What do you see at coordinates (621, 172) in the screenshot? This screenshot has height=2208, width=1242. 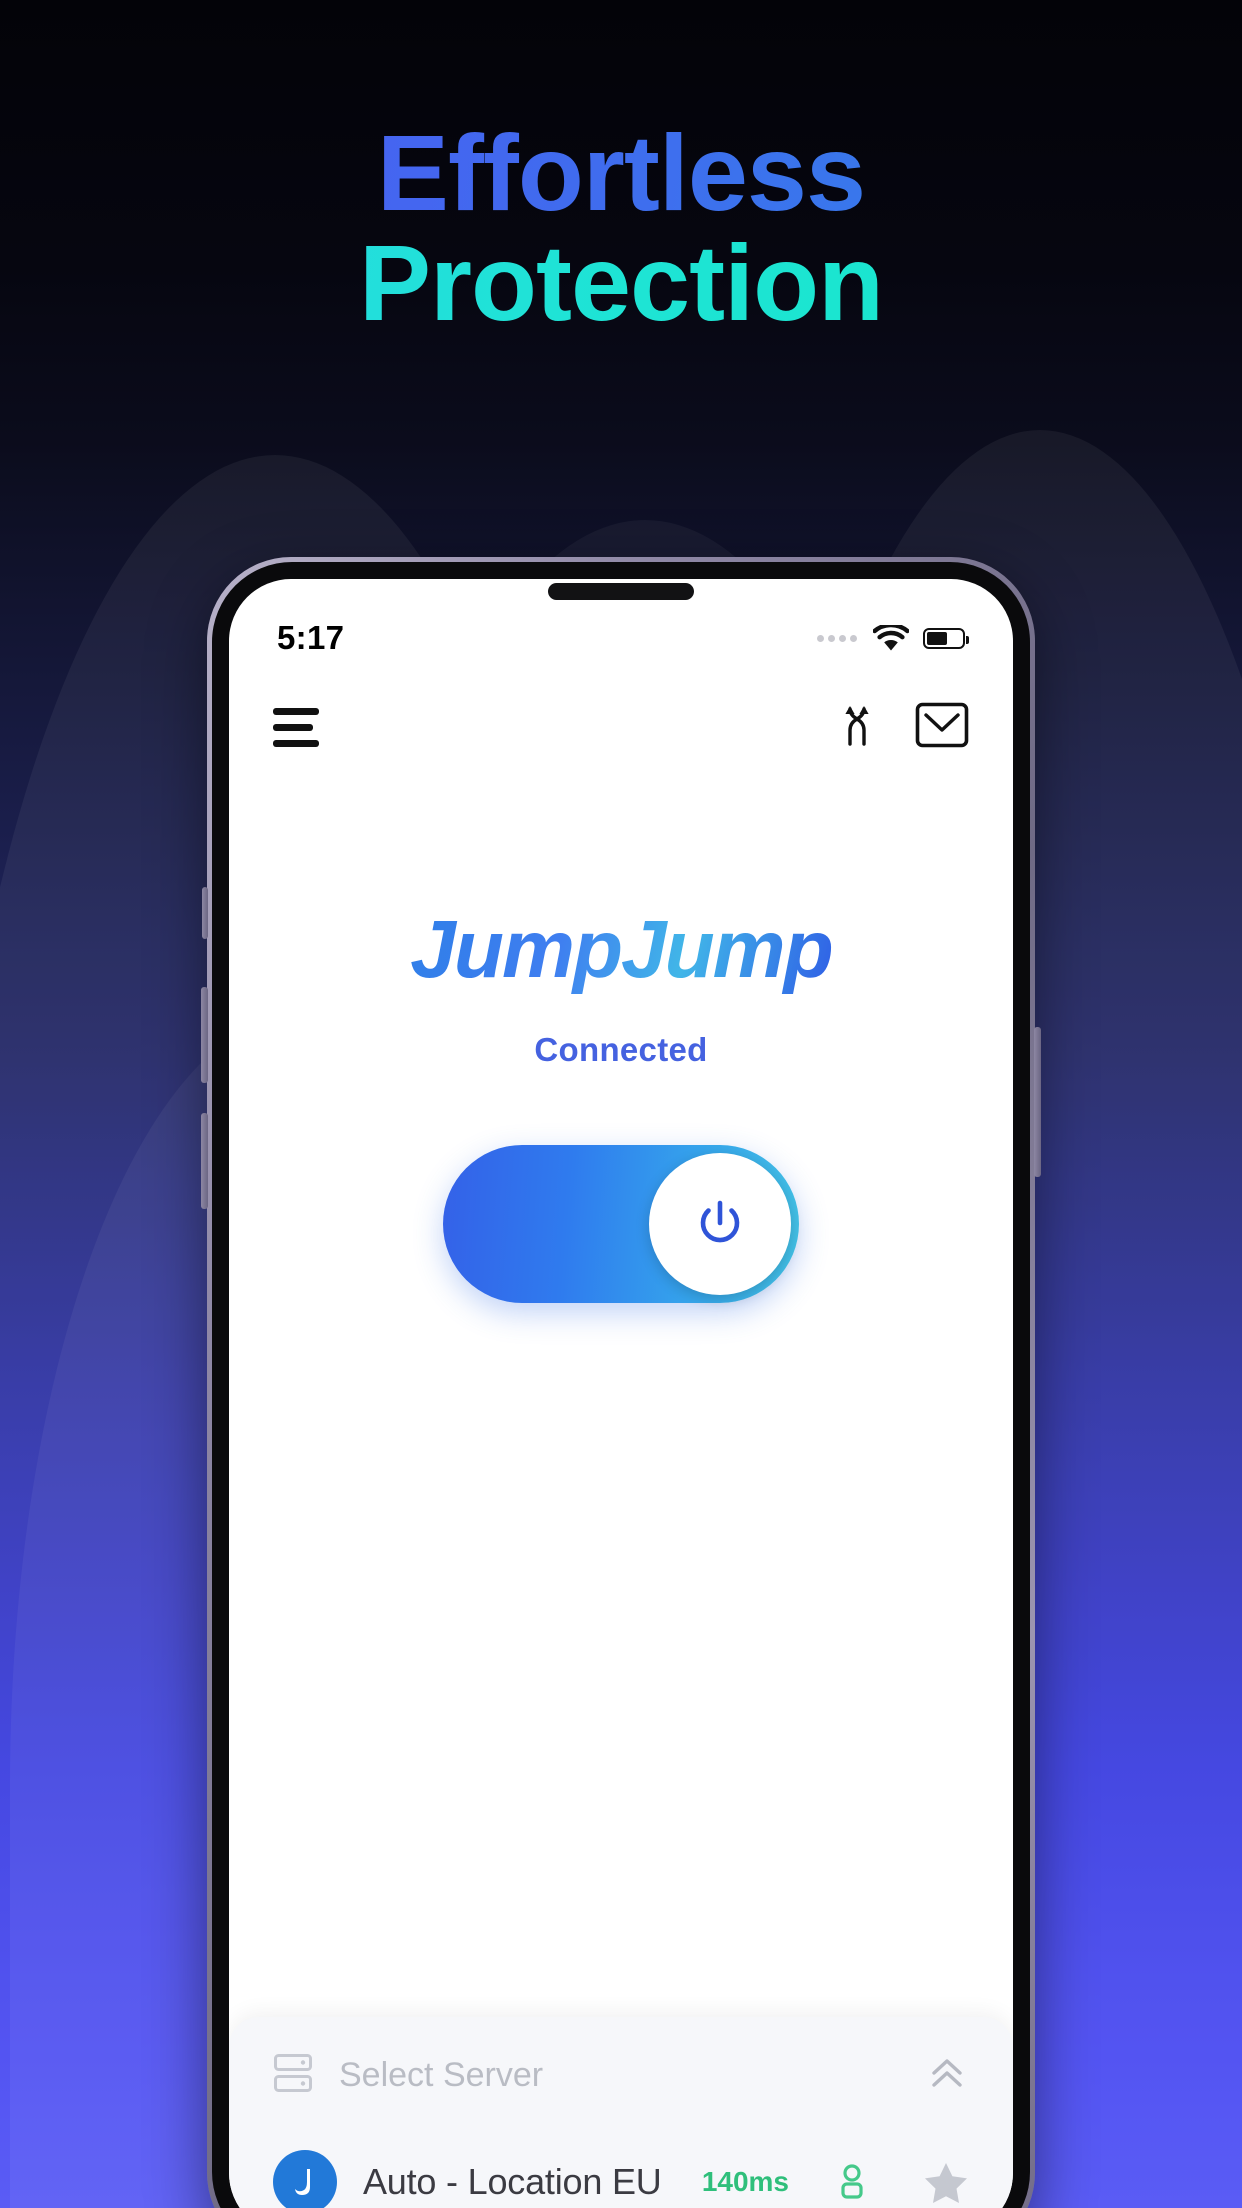 I see `headline-line-1: Effortless` at bounding box center [621, 172].